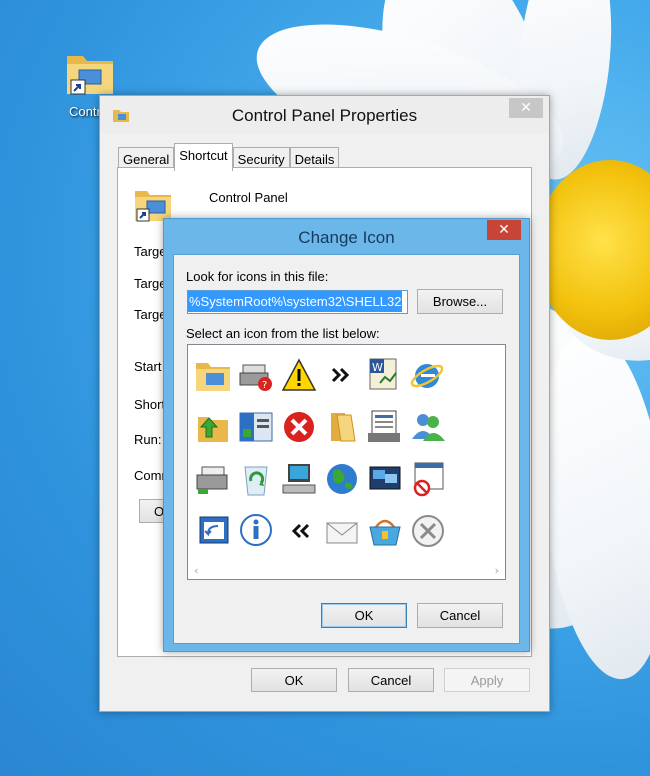 This screenshot has width=650, height=776. I want to click on look-for-icons-label: Look for icons in this file:, so click(257, 276).